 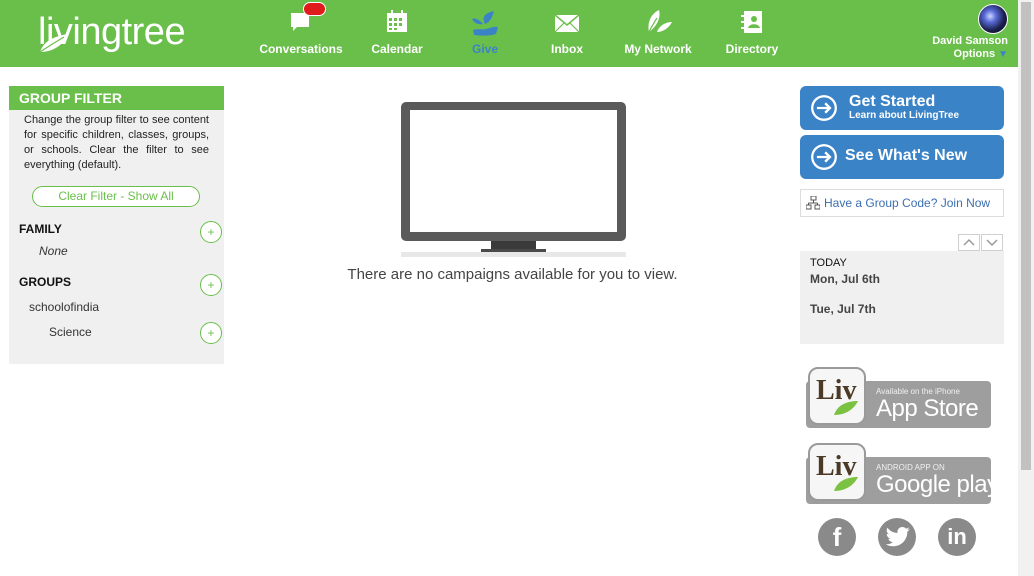 I want to click on add-family-button: +, so click(x=211, y=232).